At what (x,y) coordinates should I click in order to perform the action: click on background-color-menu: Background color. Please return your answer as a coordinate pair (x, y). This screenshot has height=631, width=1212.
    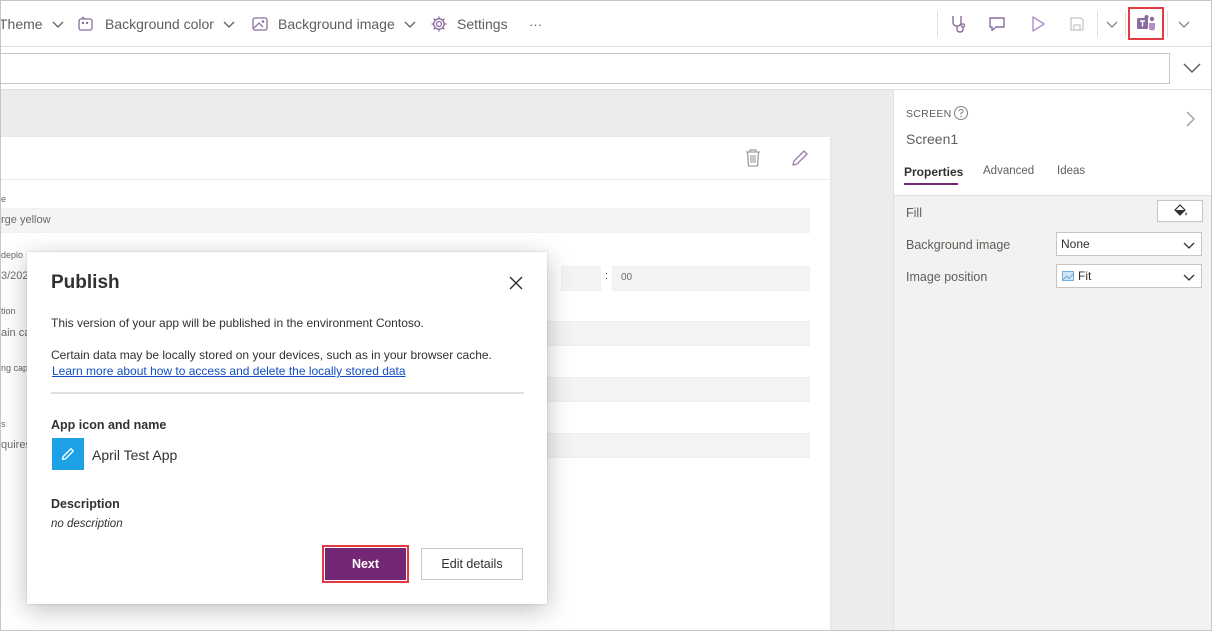
    Looking at the image, I should click on (156, 24).